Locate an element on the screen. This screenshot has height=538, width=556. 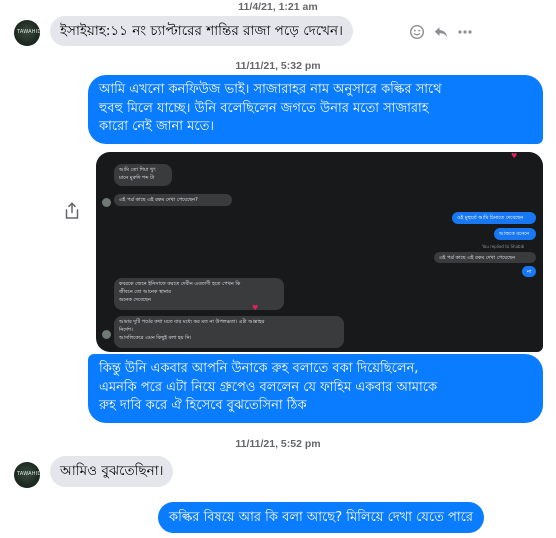
screenshot-incoming-bubble: এই পর্ব্র কাছে এই রকম দেখা পেয়েছেন? is located at coordinates (173, 200).